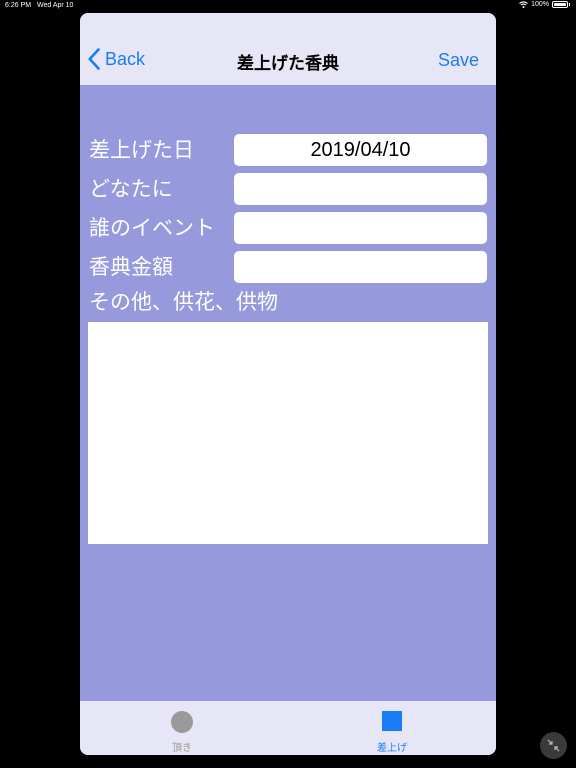 The width and height of the screenshot is (576, 768). Describe the element at coordinates (55, 5) in the screenshot. I see `status-date: Wed Apr 10` at that location.